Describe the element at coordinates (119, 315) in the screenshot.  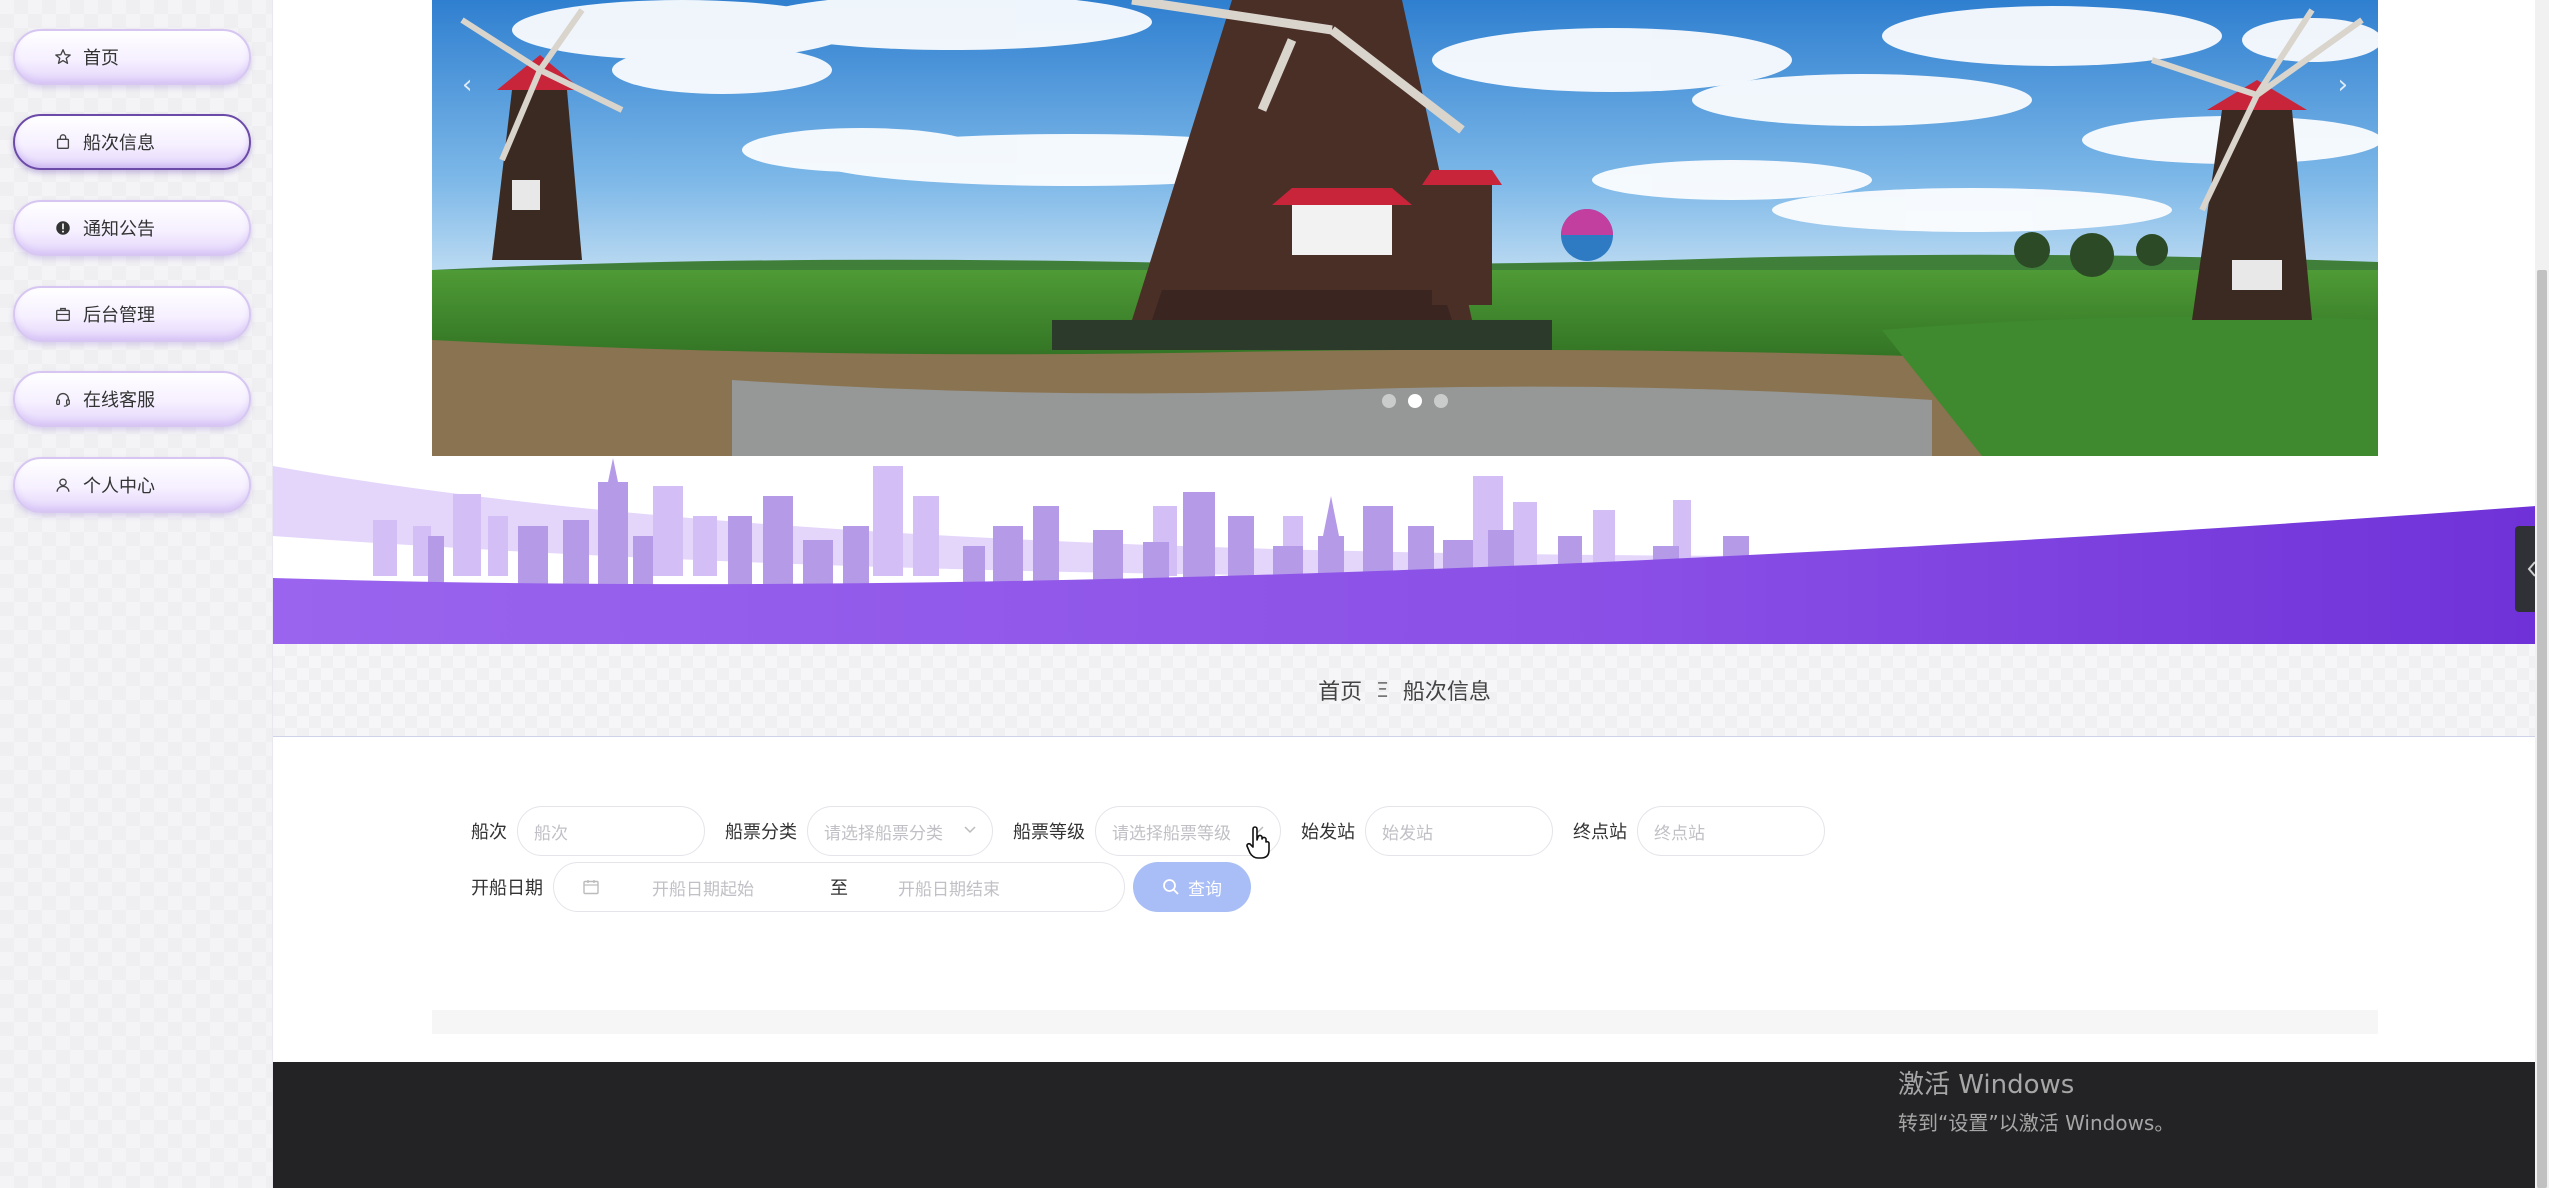
I see `sidebar-item-label: 后台管理` at that location.